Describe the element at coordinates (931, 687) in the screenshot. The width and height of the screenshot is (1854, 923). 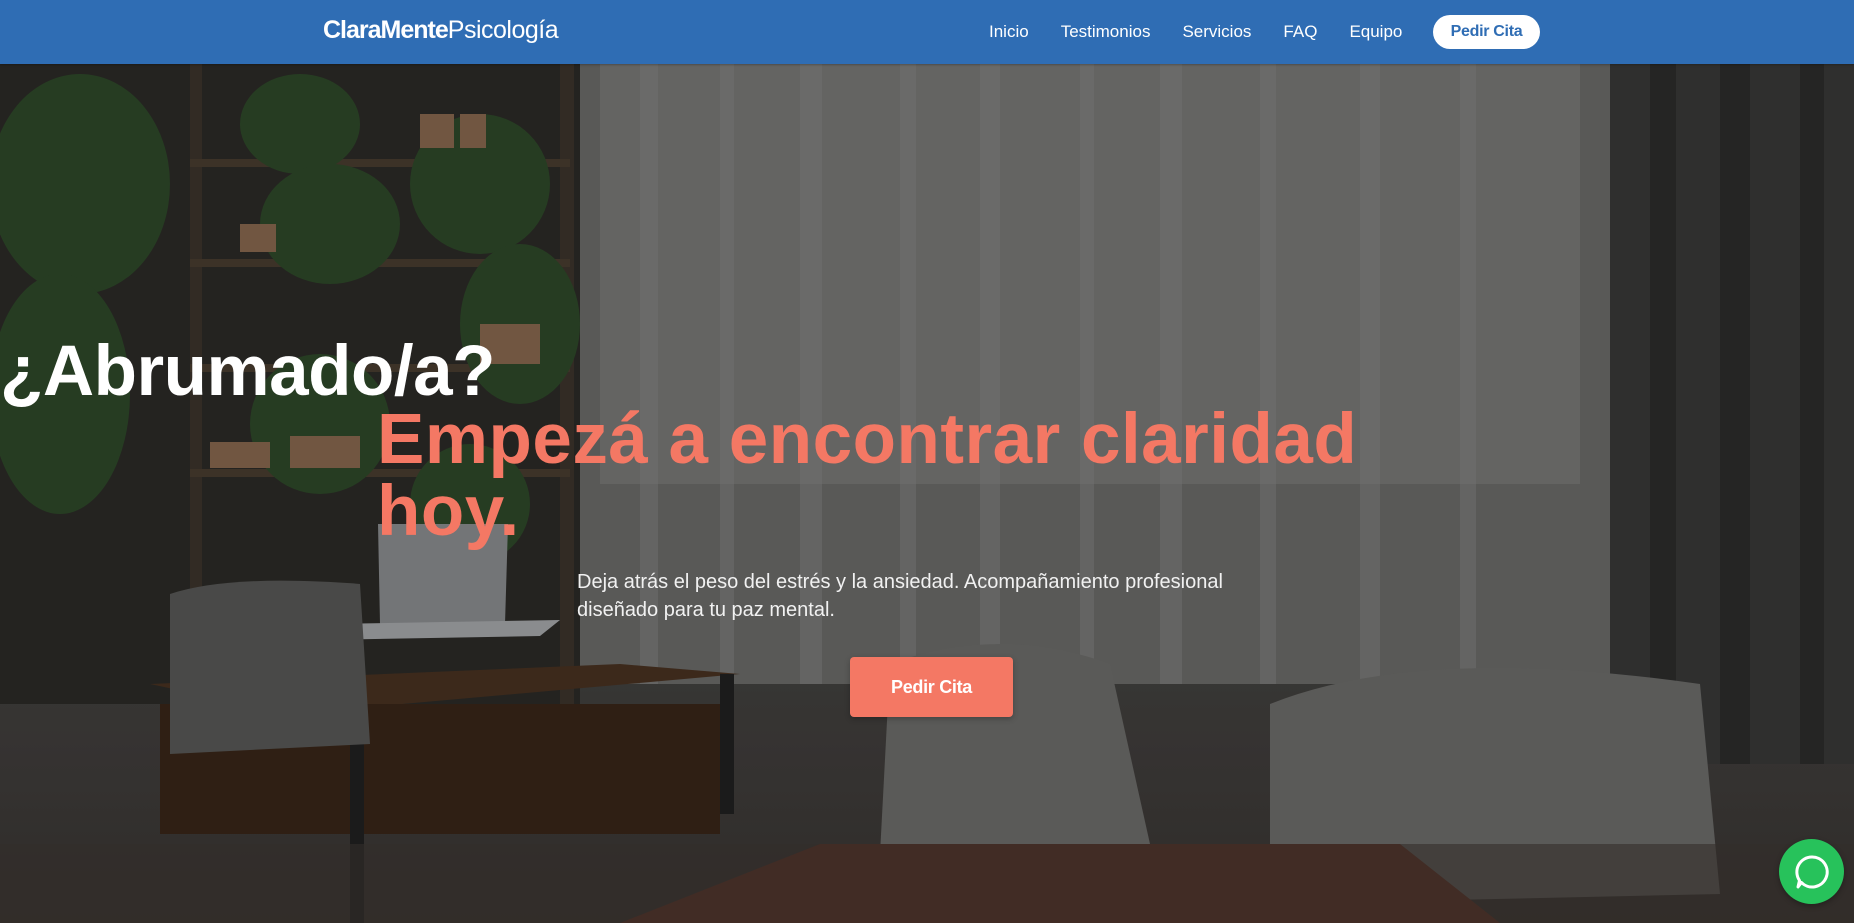
I see `hero-book-appointment-button: Pedir Cita` at that location.